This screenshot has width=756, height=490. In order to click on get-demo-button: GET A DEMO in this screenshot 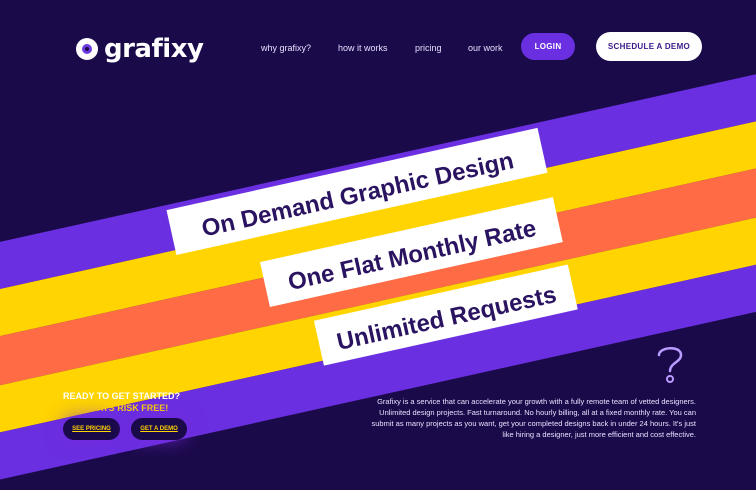, I will do `click(159, 429)`.